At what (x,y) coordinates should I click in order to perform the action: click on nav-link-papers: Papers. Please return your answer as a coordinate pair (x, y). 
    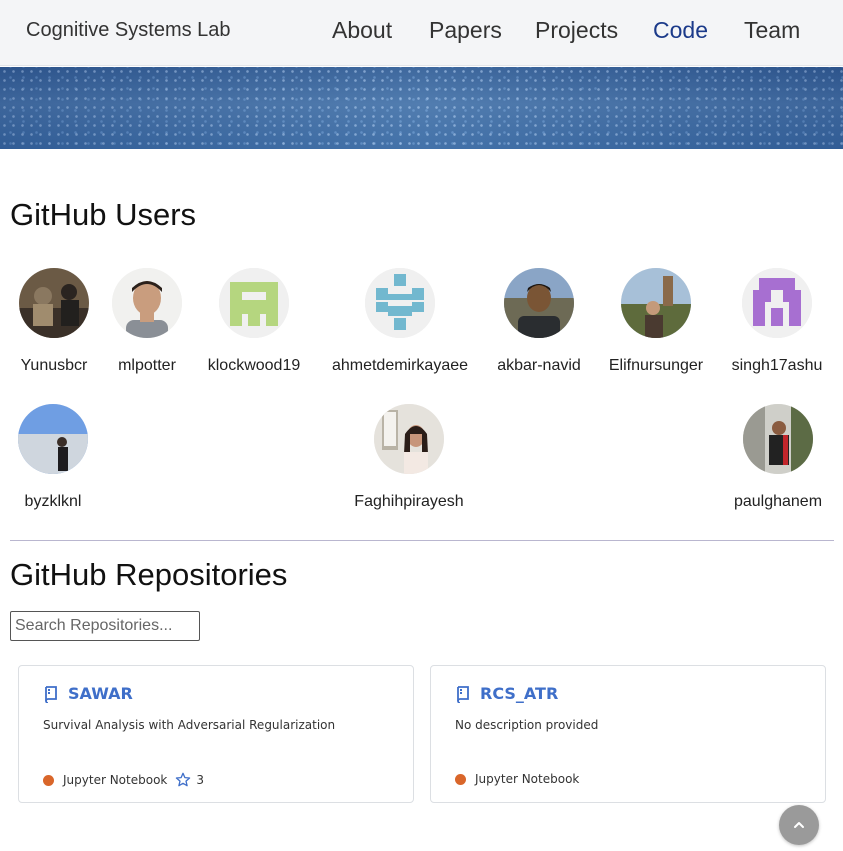
    Looking at the image, I should click on (465, 30).